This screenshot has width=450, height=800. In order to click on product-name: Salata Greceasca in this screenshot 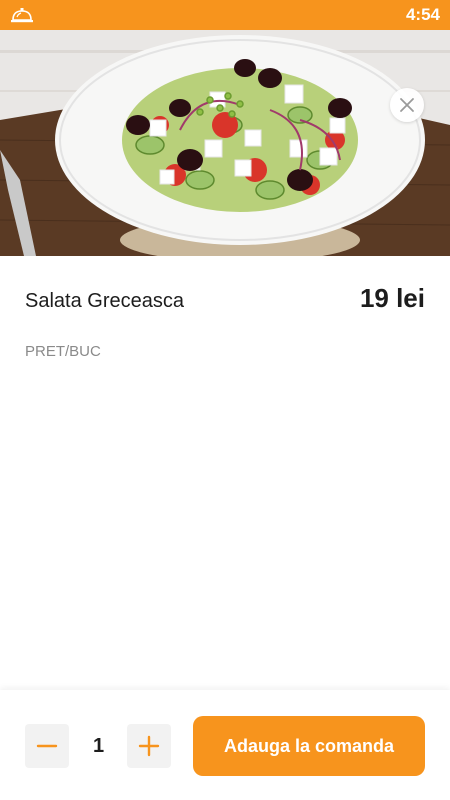, I will do `click(104, 301)`.